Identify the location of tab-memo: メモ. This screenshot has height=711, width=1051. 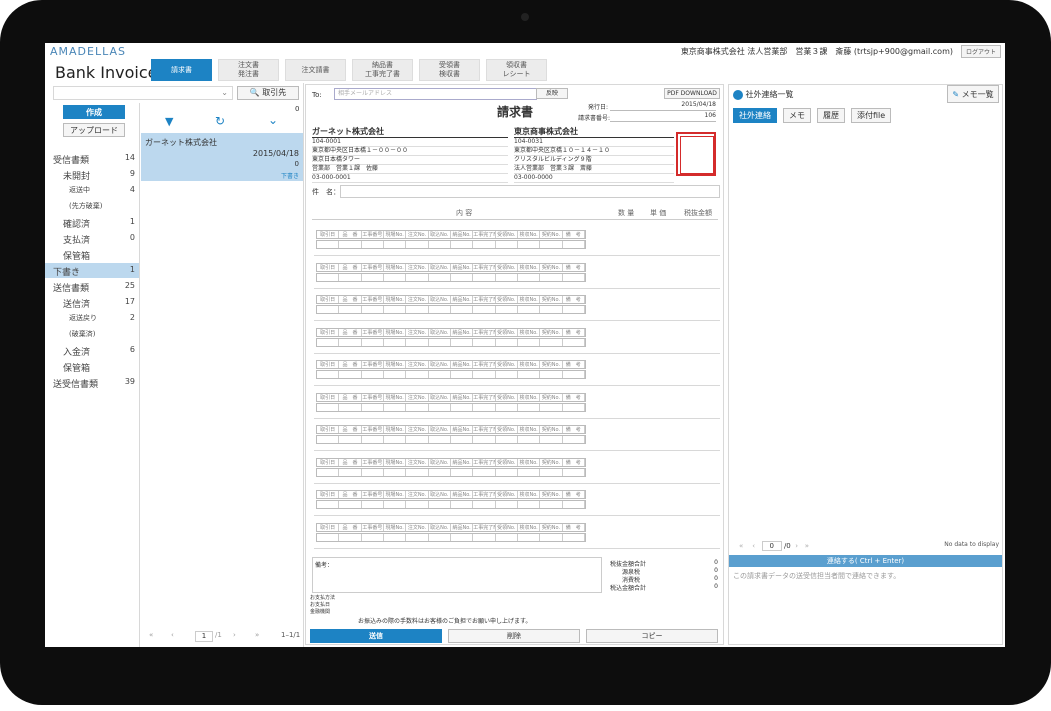
(797, 115).